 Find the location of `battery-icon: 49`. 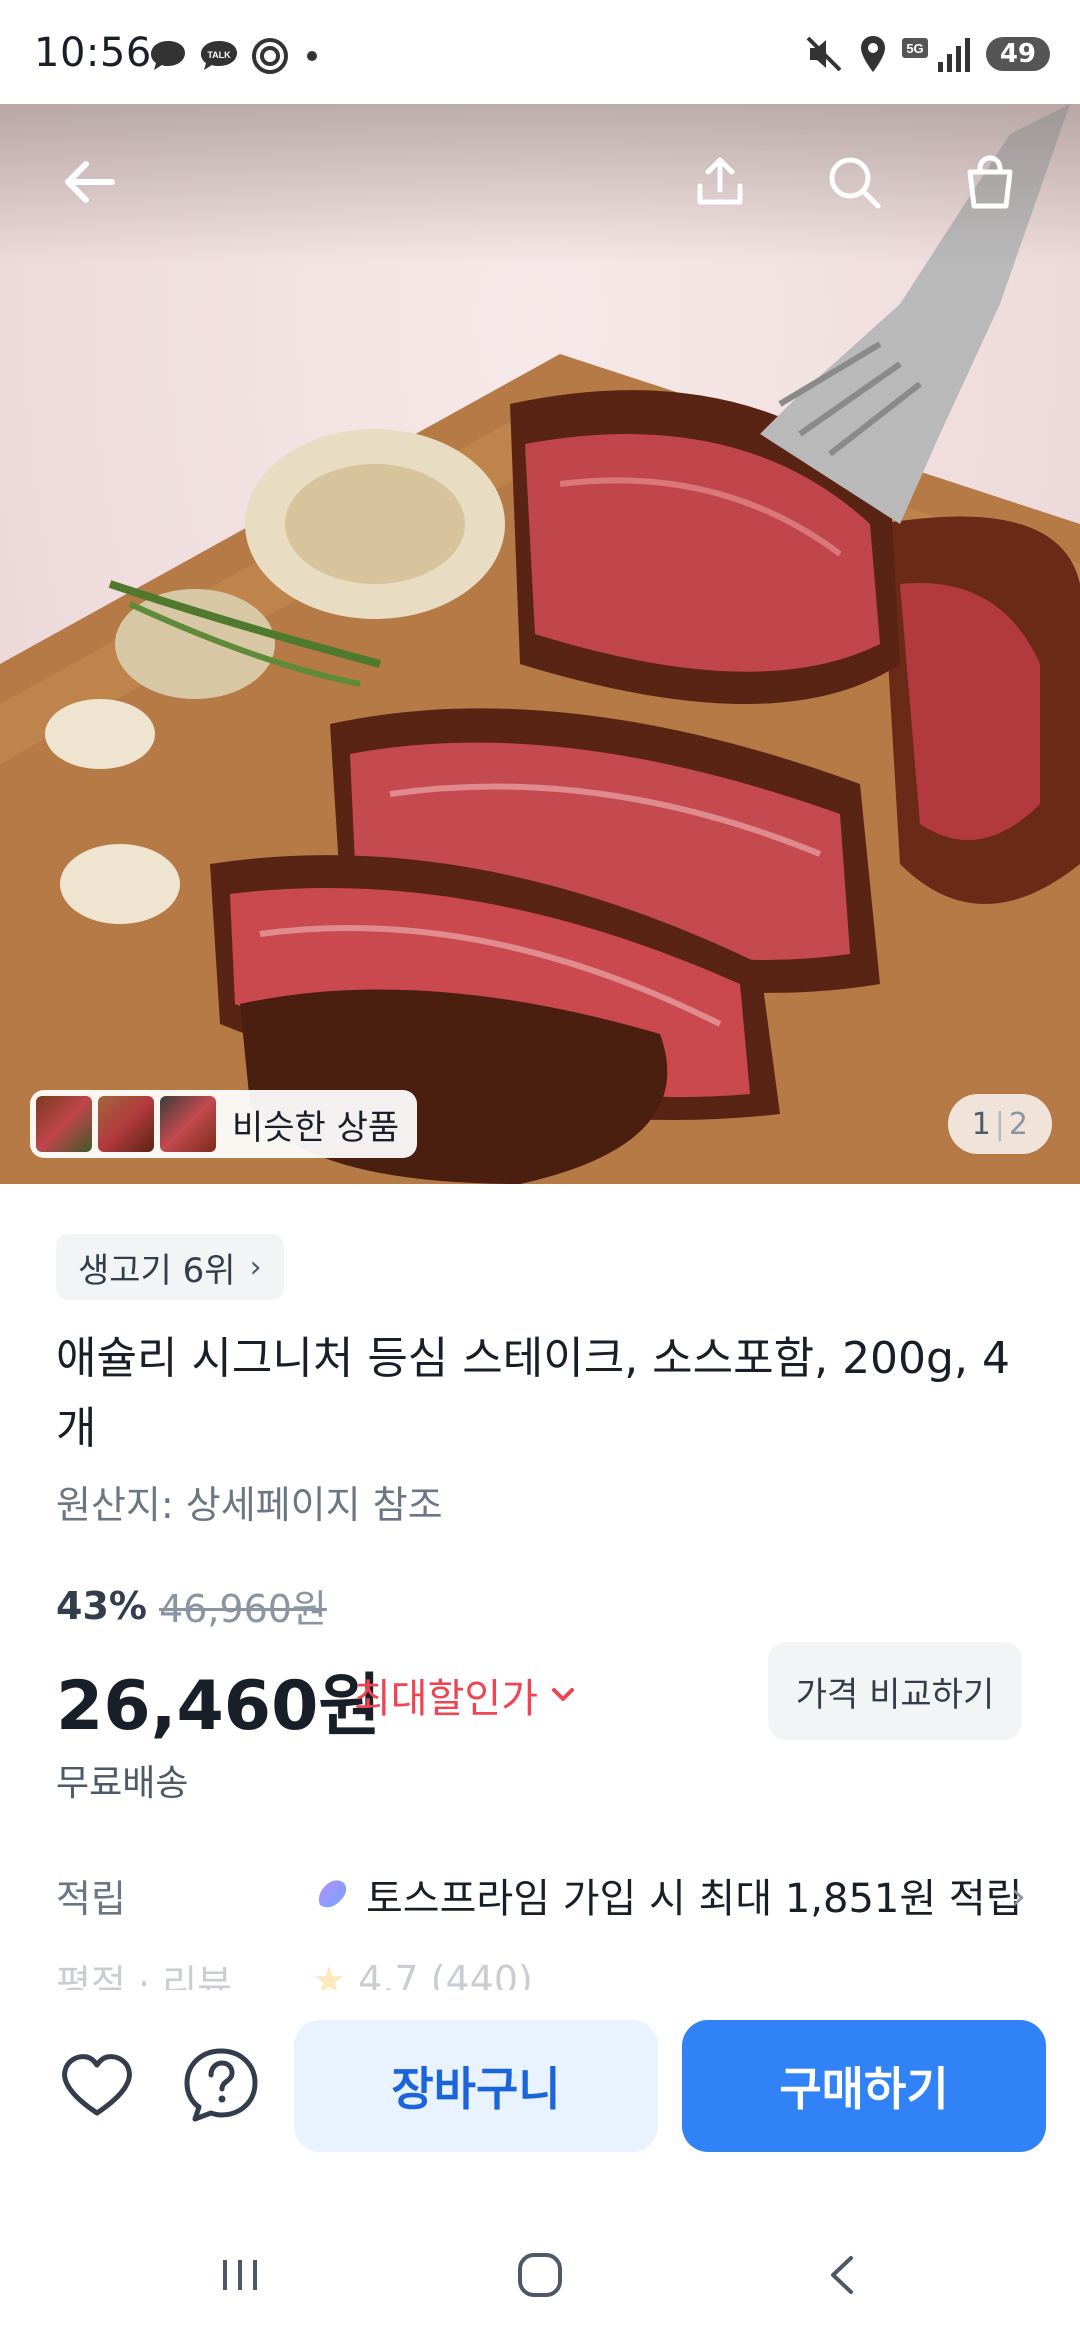

battery-icon: 49 is located at coordinates (1017, 54).